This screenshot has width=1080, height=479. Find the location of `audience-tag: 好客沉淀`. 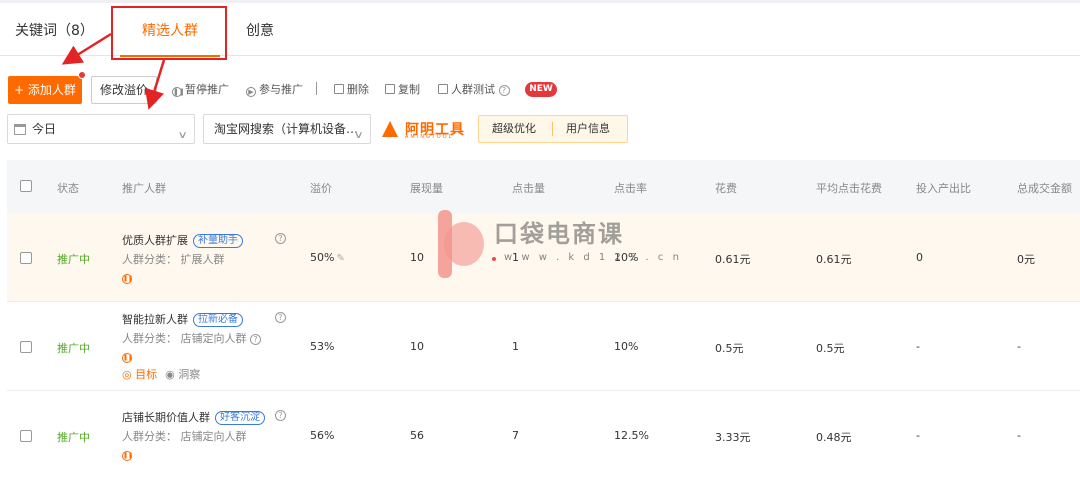

audience-tag: 好客沉淀 is located at coordinates (240, 418).